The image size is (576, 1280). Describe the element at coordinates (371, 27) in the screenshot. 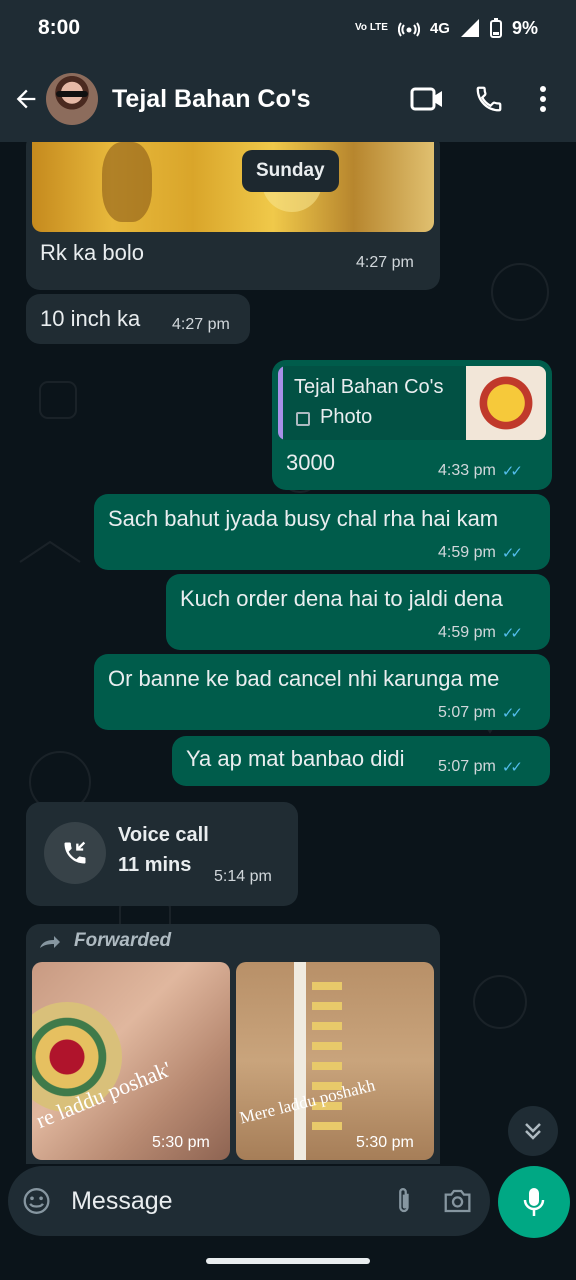

I see `volte-icon: Vo LTE` at that location.